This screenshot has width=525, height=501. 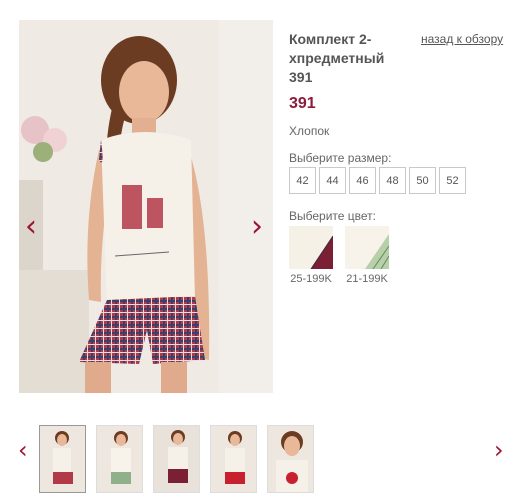 What do you see at coordinates (367, 279) in the screenshot?
I see `color-swatch-caption: 21-199K` at bounding box center [367, 279].